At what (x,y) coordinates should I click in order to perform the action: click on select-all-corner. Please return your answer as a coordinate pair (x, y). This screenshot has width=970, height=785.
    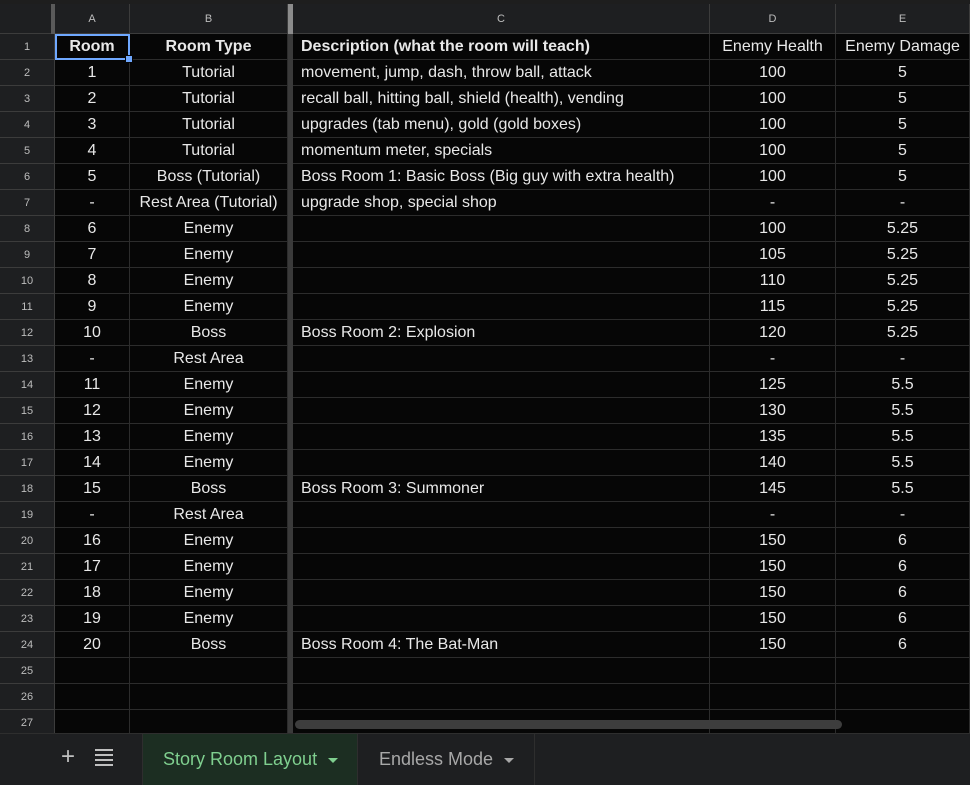
    Looking at the image, I should click on (27, 19).